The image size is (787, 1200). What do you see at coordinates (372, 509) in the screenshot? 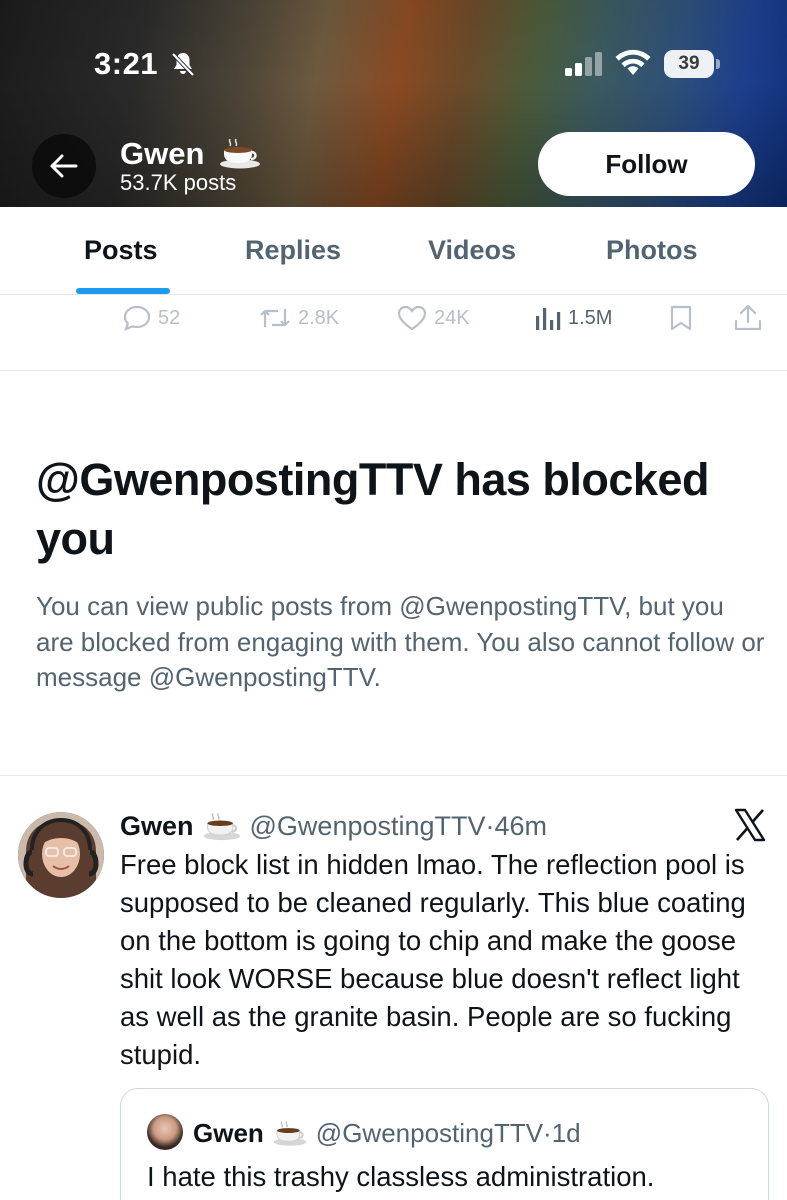
I see `blocked-title: @GwenpostingTTV has blocked you` at bounding box center [372, 509].